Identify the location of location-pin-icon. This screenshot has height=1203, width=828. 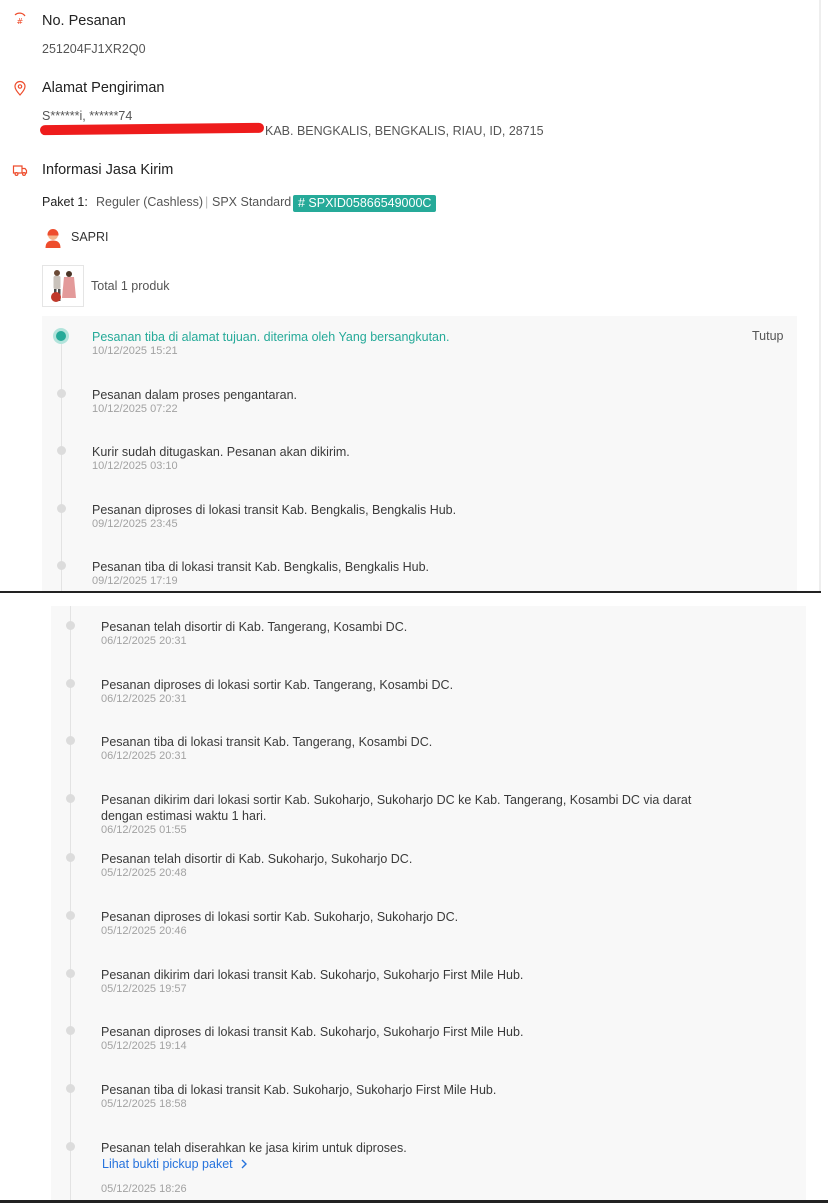
(20, 88).